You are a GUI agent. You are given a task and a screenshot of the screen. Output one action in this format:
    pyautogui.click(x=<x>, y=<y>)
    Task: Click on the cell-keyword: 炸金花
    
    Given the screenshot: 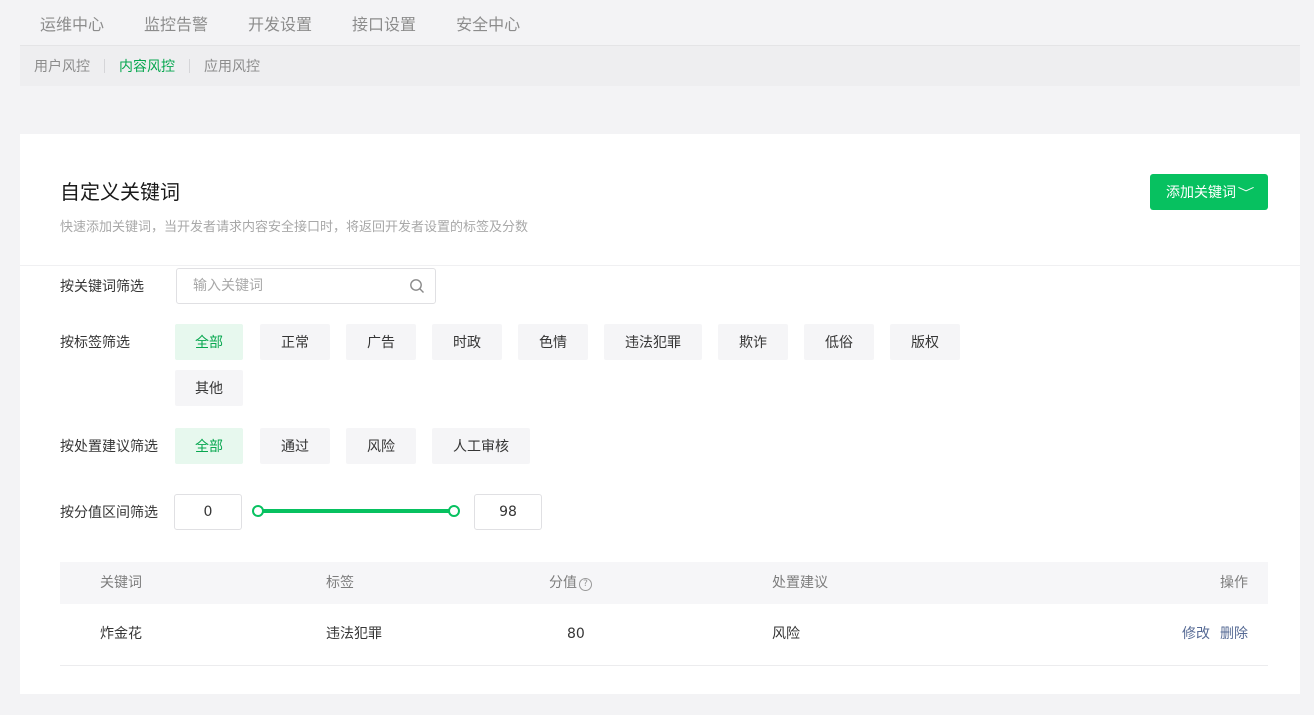 What is the action you would take?
    pyautogui.click(x=121, y=634)
    